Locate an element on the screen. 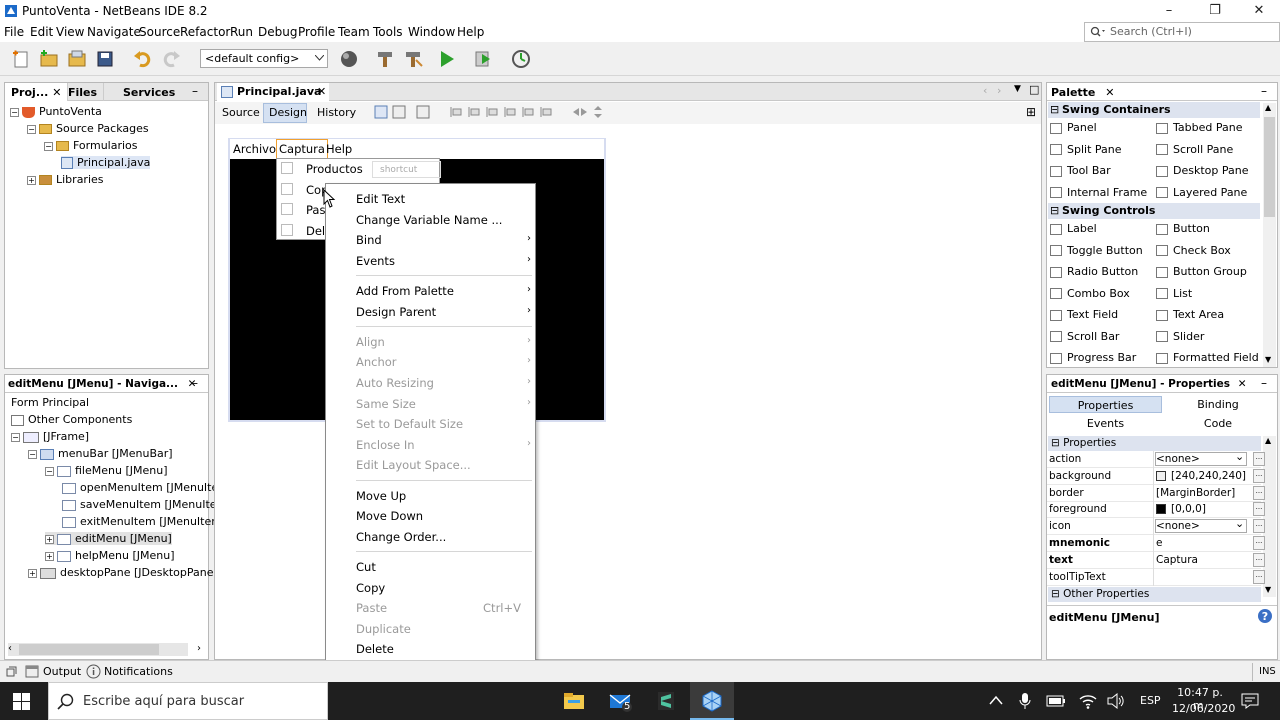 The image size is (1280, 720). subtab-history: History is located at coordinates (336, 112).